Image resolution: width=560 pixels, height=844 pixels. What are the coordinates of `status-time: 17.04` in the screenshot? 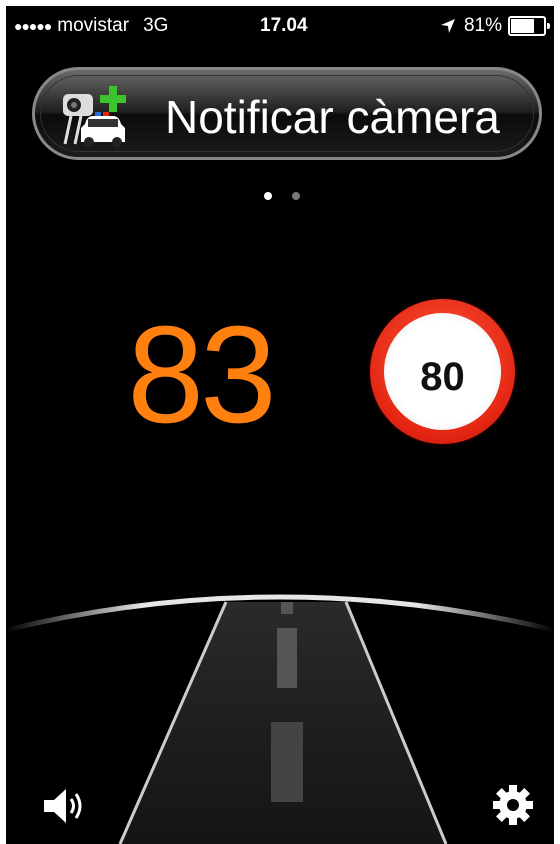 It's located at (284, 25).